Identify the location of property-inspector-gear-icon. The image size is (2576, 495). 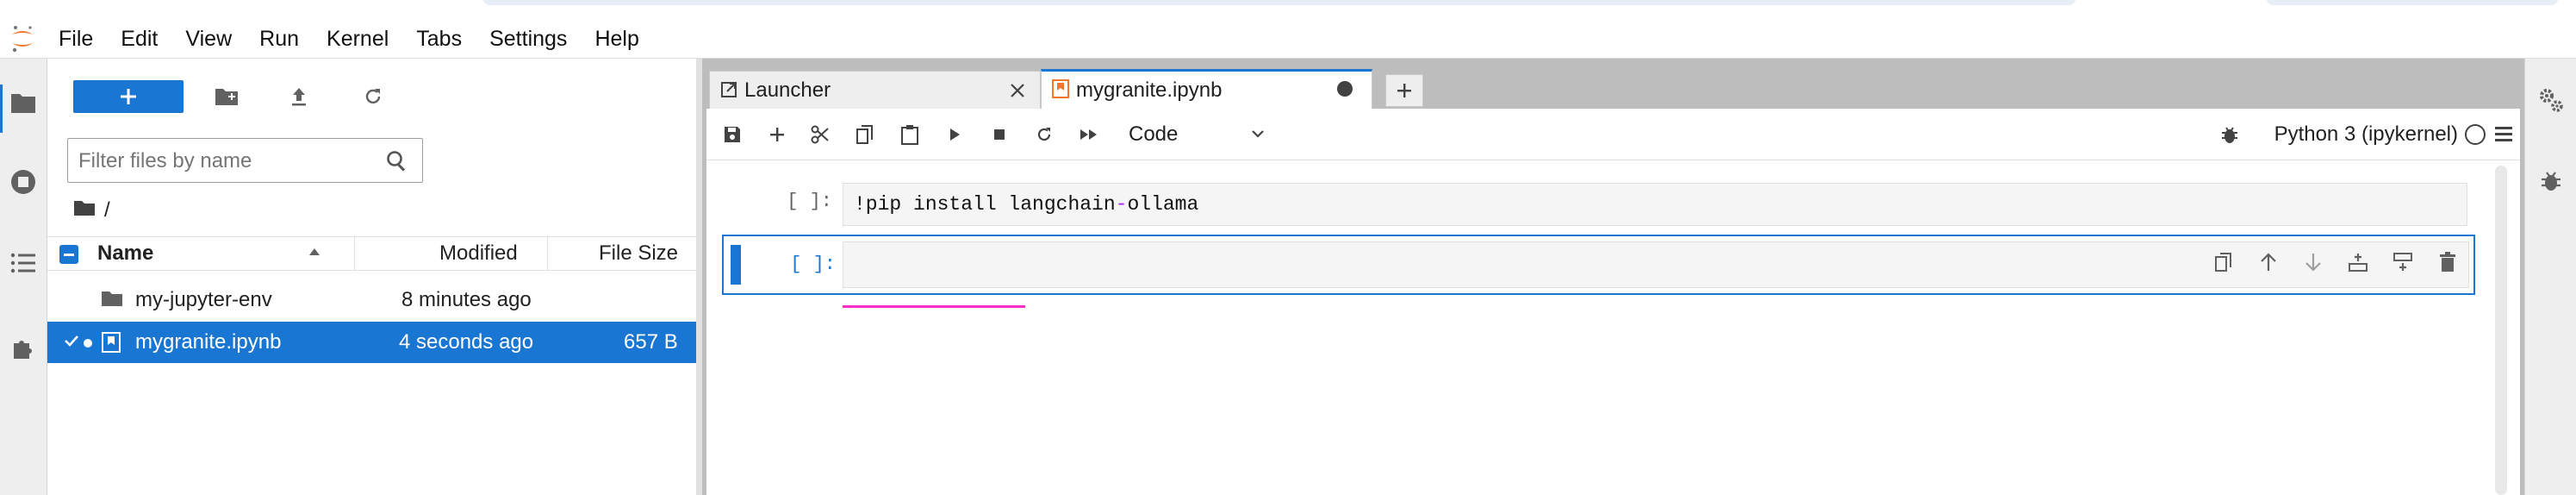
(2552, 100).